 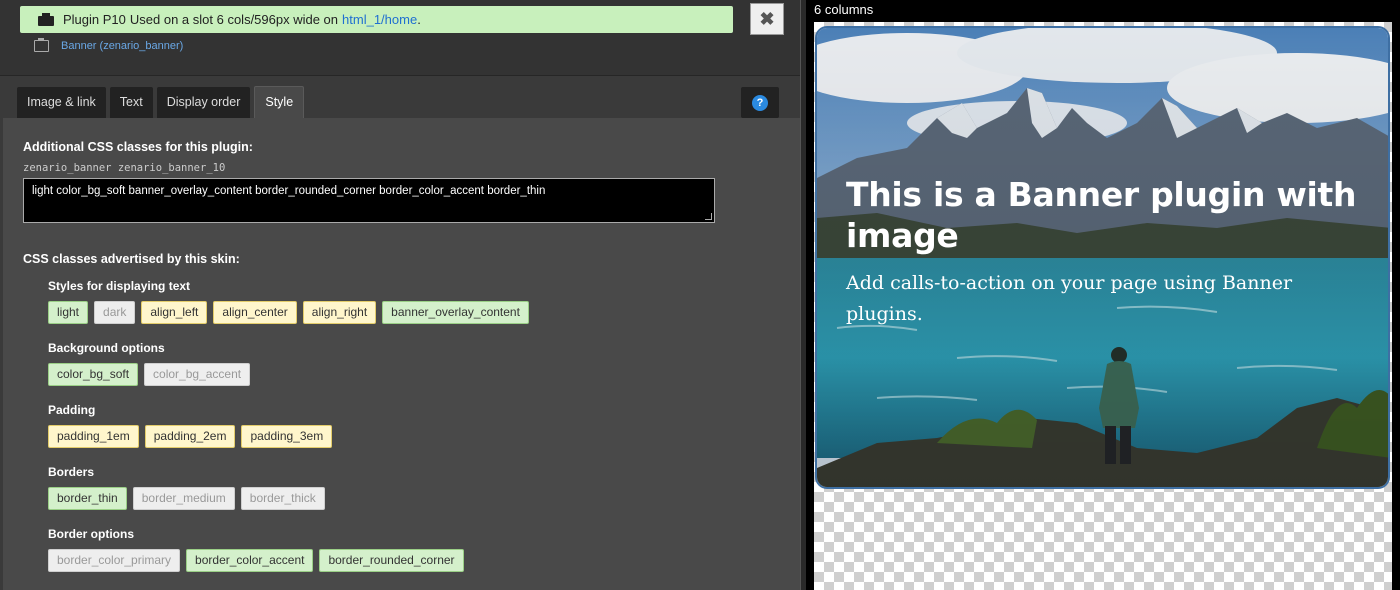 What do you see at coordinates (119, 286) in the screenshot?
I see `group-title-text-styles: Styles for displaying text` at bounding box center [119, 286].